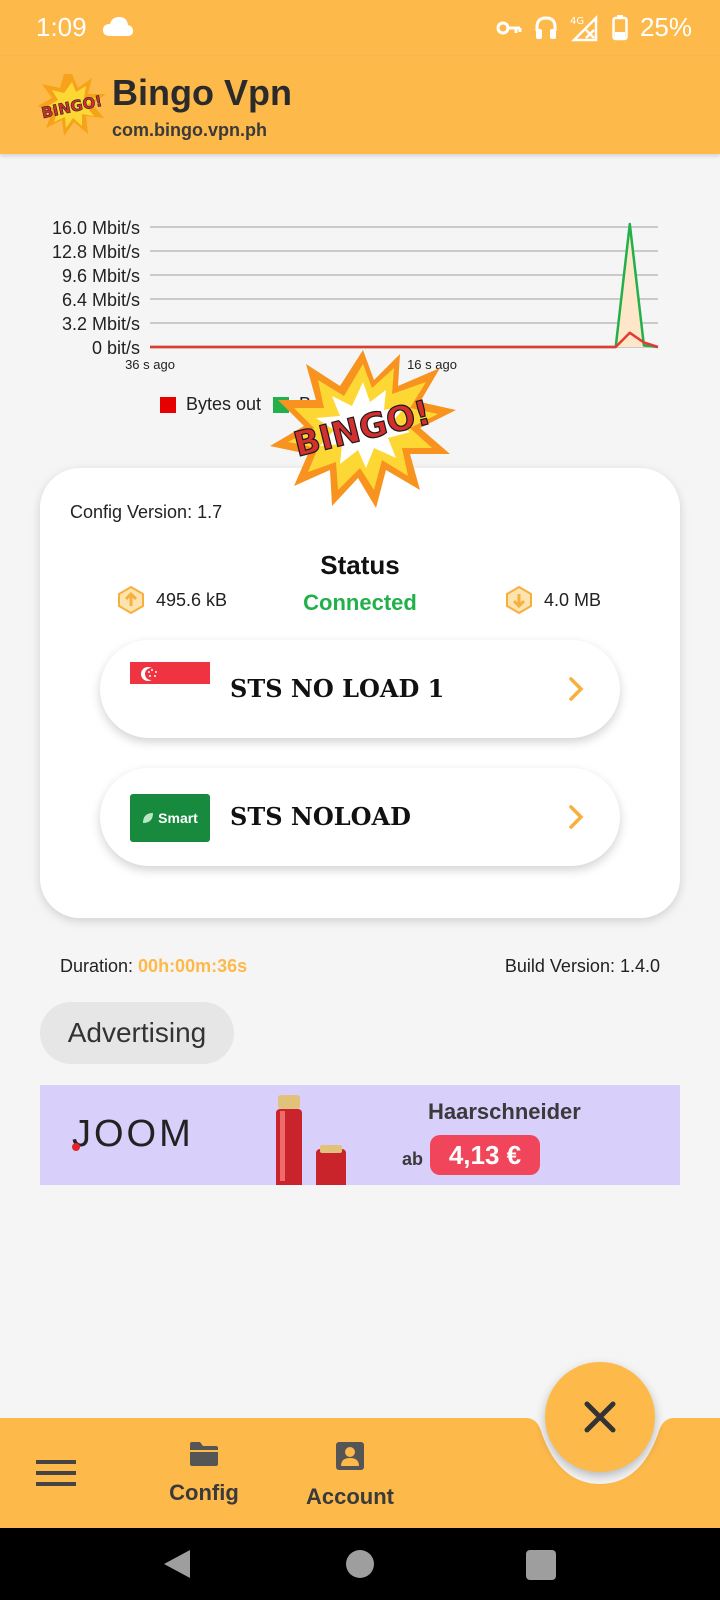 The width and height of the screenshot is (720, 1600). Describe the element at coordinates (311, 1140) in the screenshot. I see `ad-product-image` at that location.